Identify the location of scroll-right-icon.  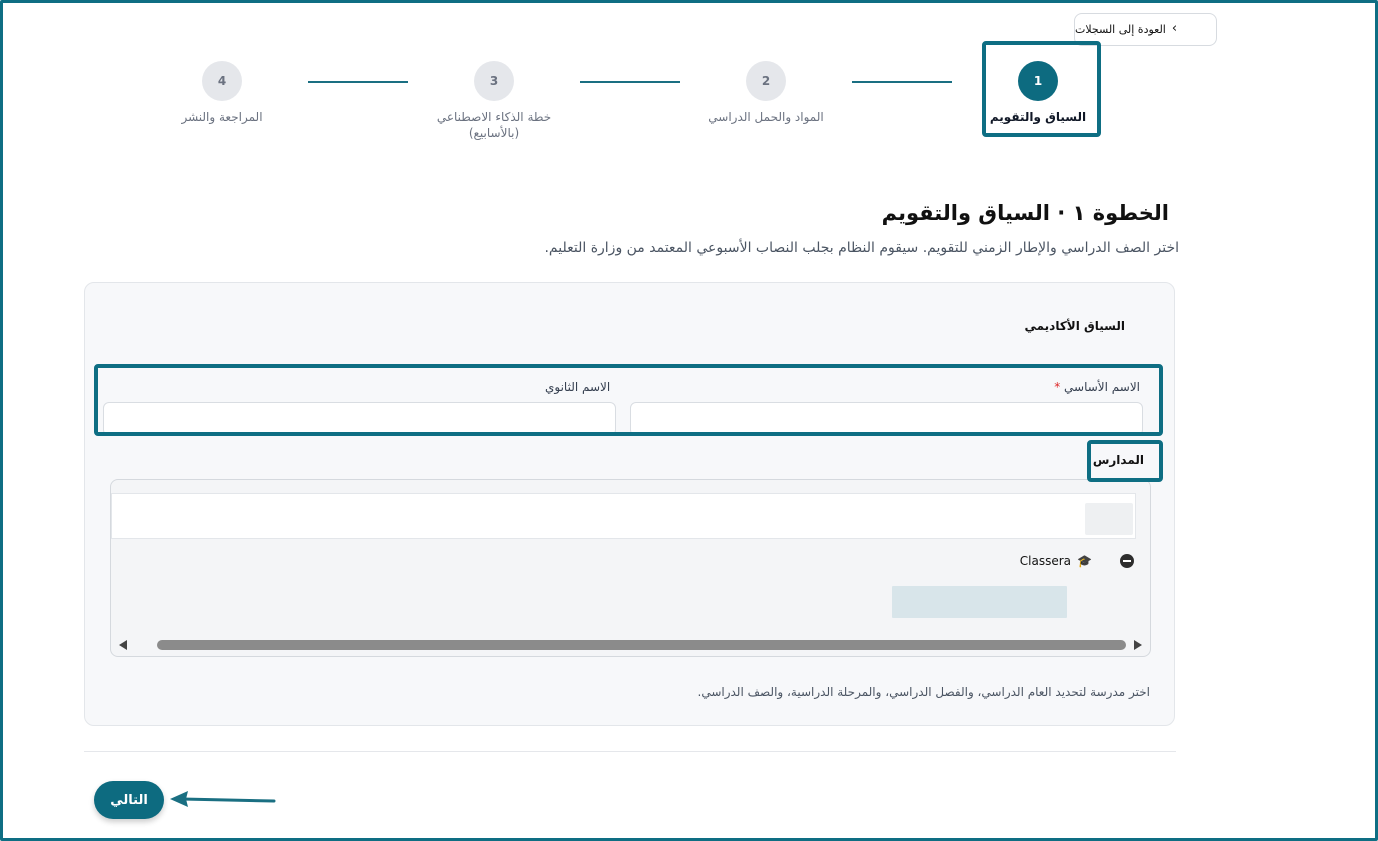
(1138, 645).